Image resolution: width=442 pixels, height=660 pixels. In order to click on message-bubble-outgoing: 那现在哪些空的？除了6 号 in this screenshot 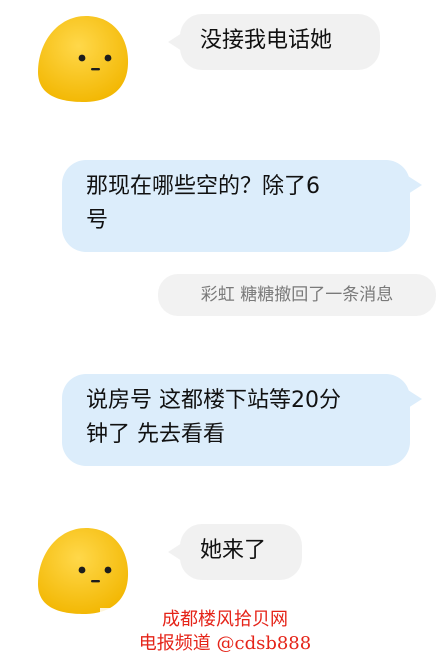, I will do `click(236, 206)`.